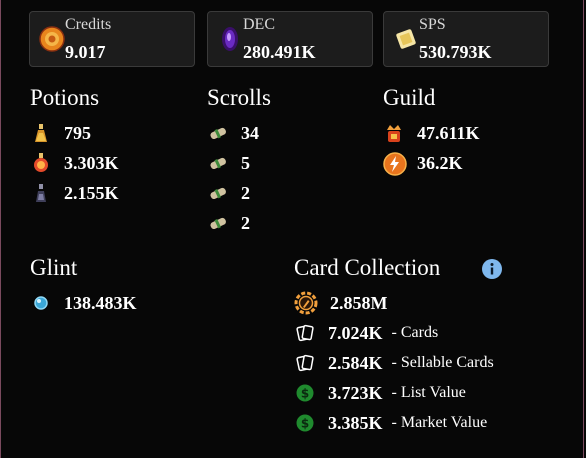  I want to click on glint-gem-icon, so click(41, 303).